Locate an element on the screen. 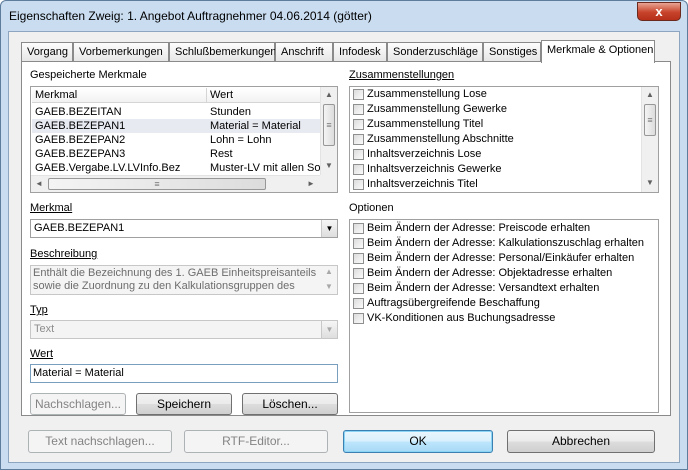  list-item-label: Zusammenstellung Lose is located at coordinates (427, 94).